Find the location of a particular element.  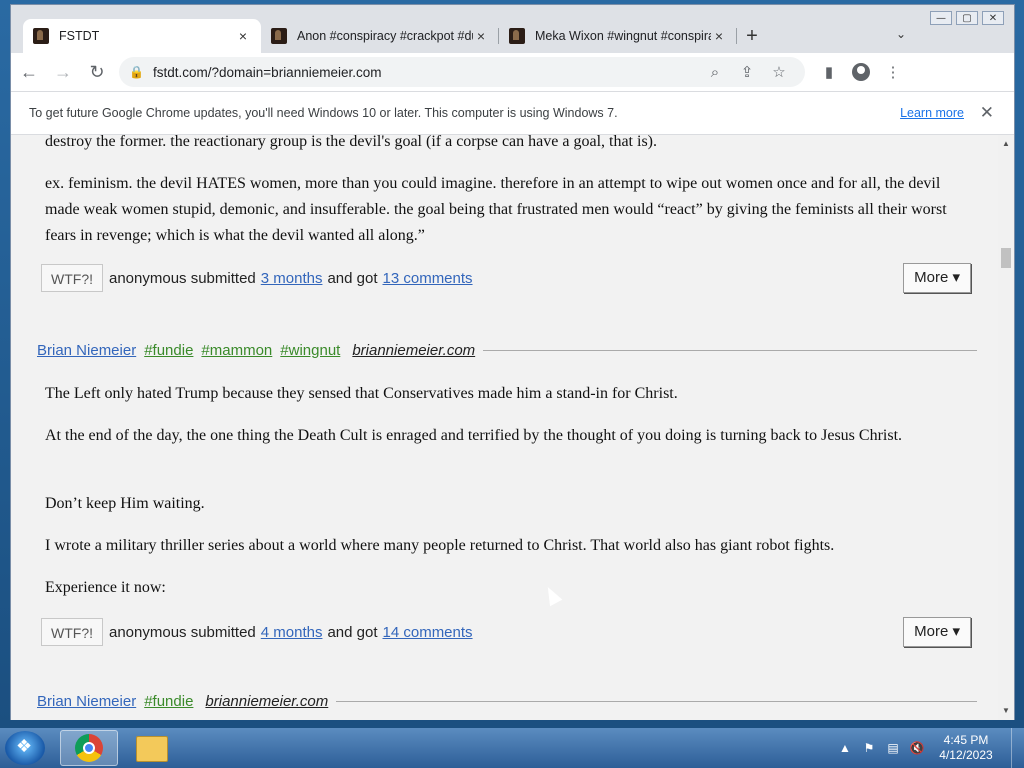

tab-title: Meka Wixon #wingnut #conspira is located at coordinates (623, 36).